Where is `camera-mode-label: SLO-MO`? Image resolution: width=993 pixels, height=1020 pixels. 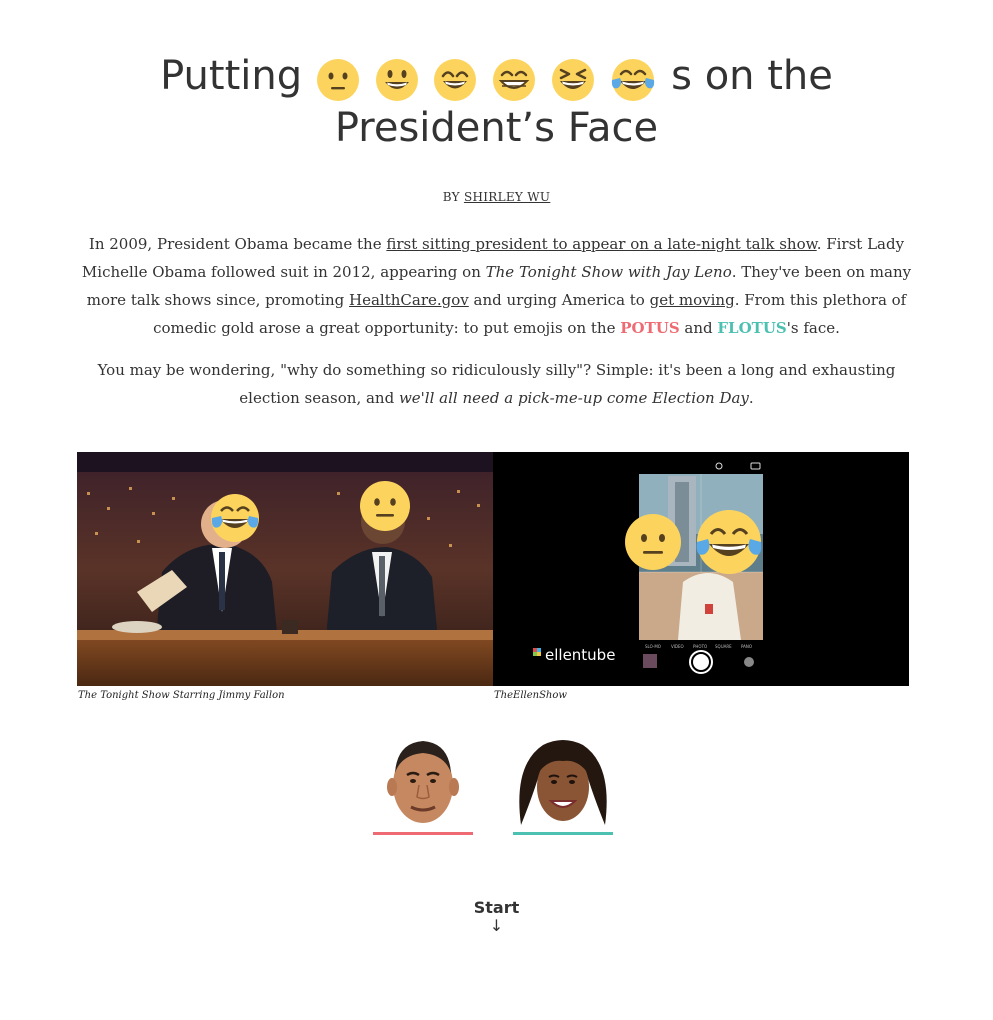 camera-mode-label: SLO-MO is located at coordinates (653, 646).